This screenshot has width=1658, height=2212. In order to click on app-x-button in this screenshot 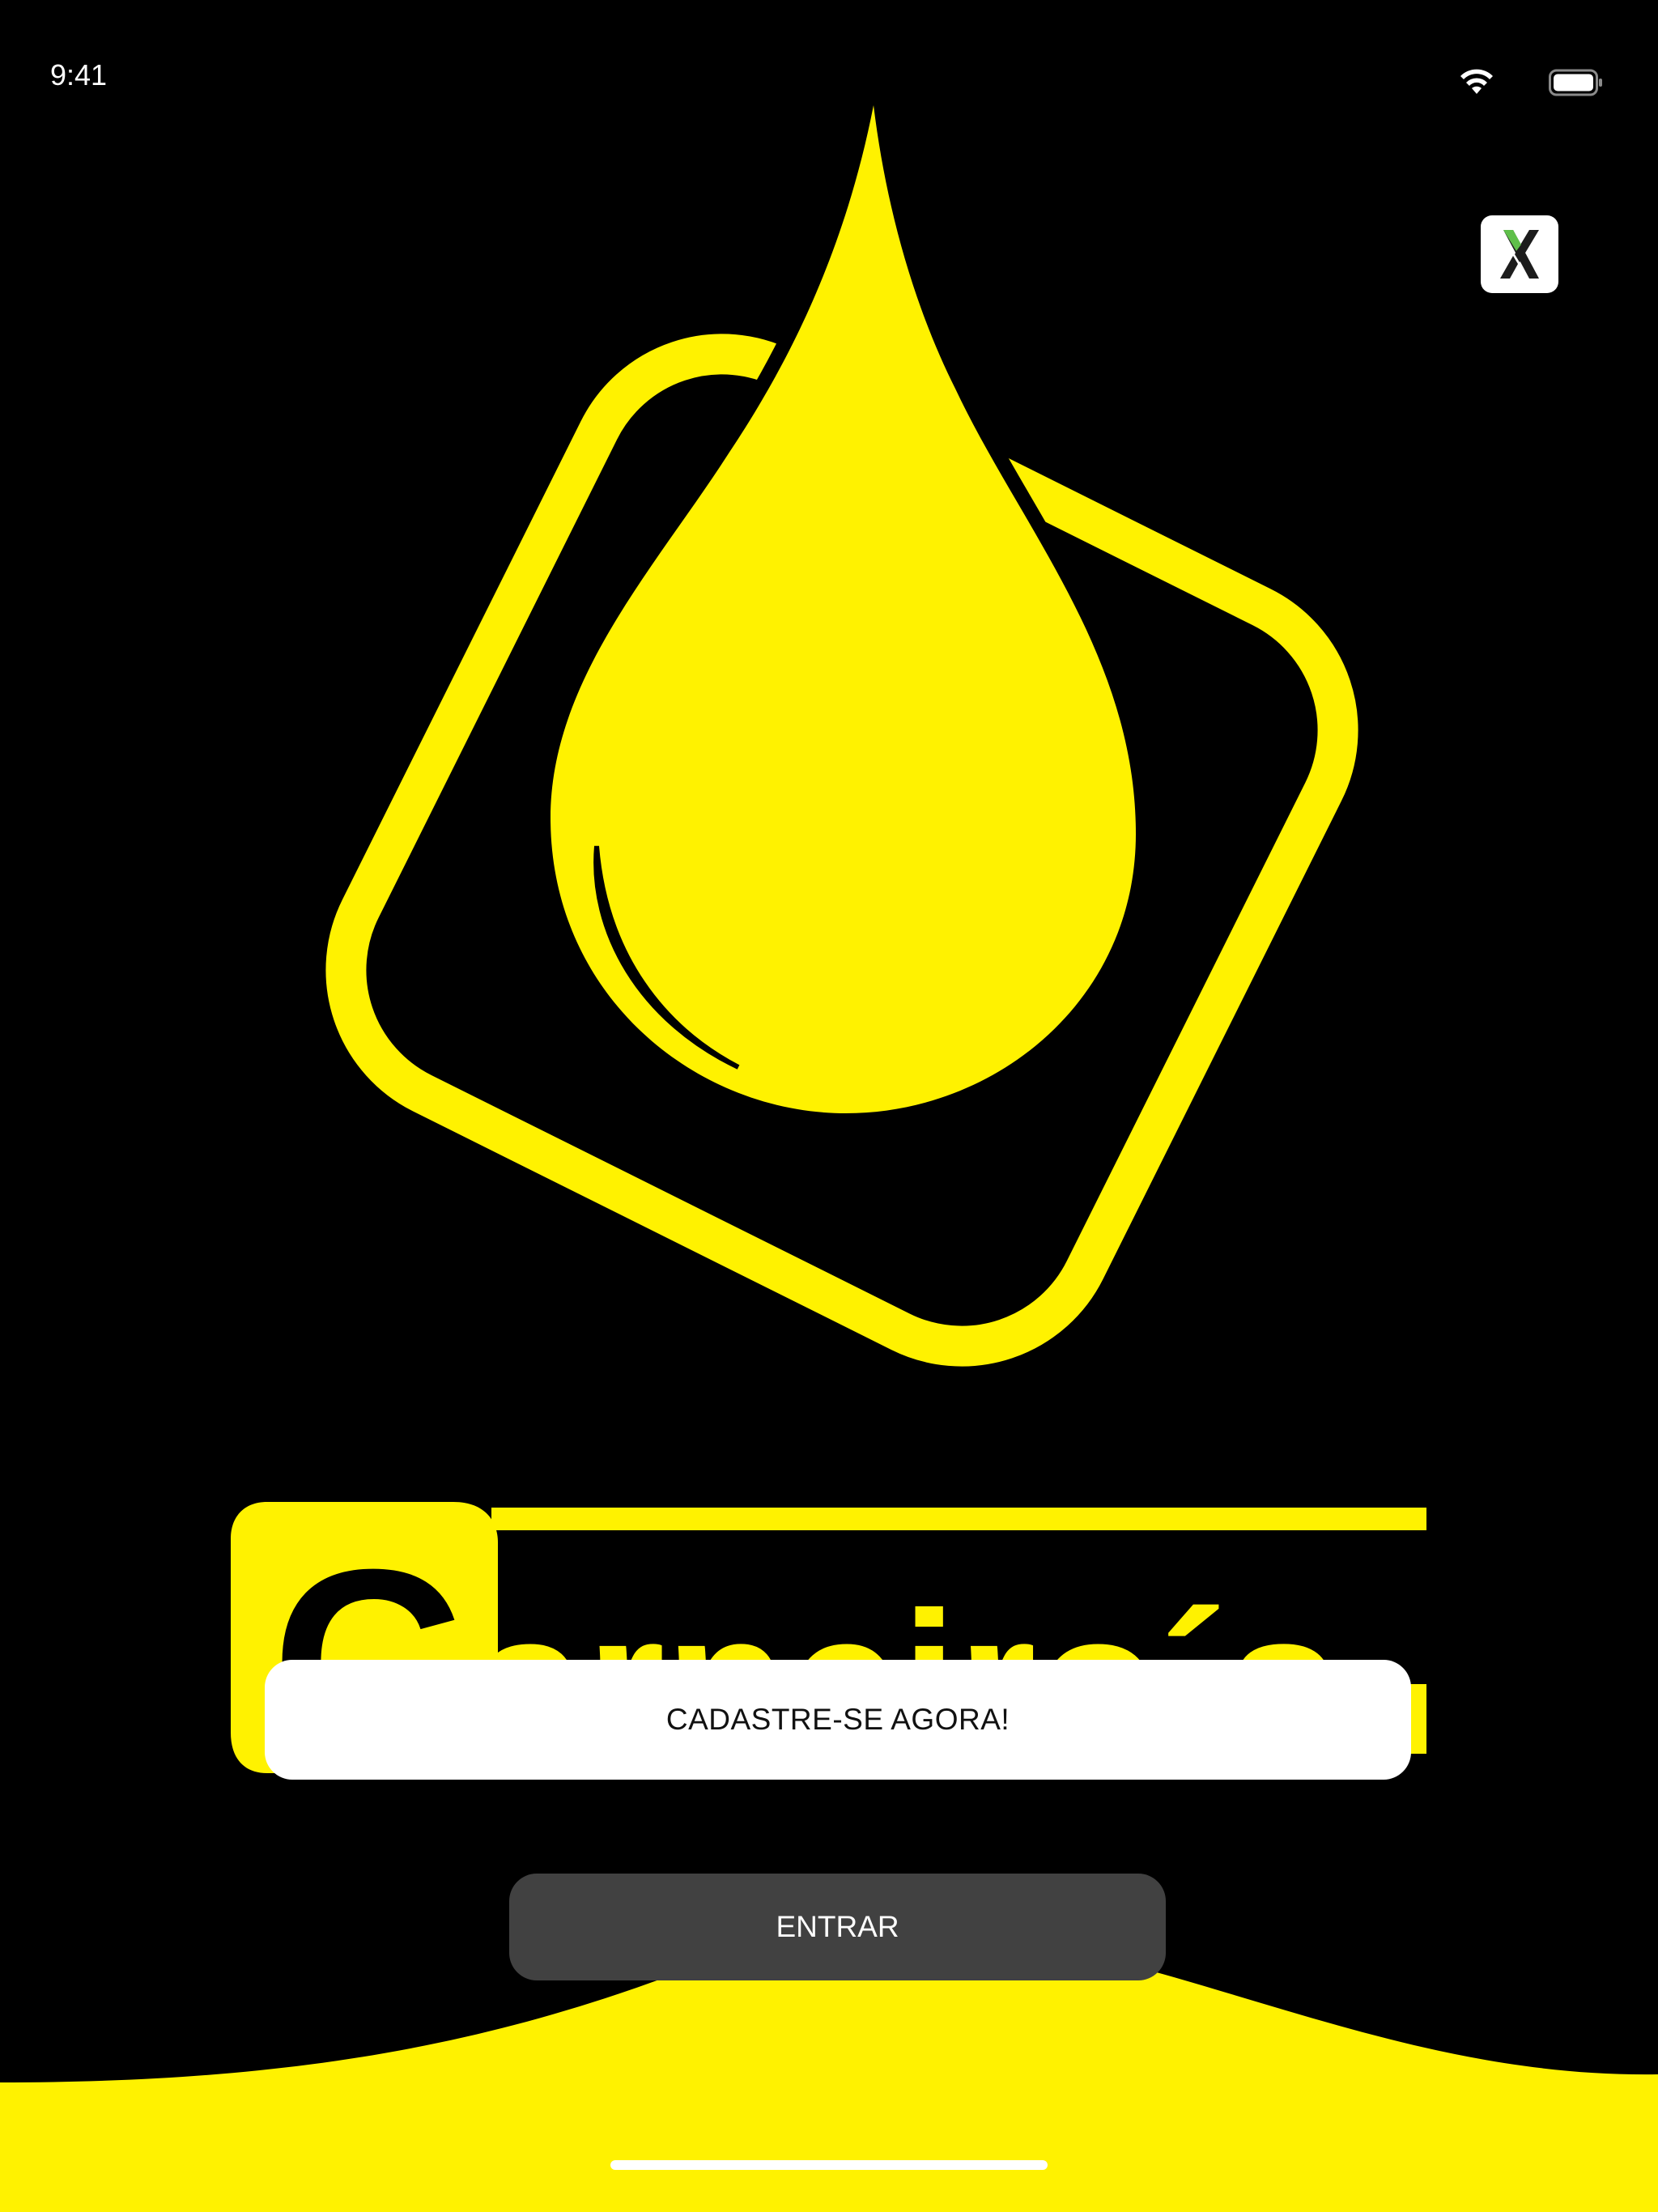, I will do `click(1519, 254)`.